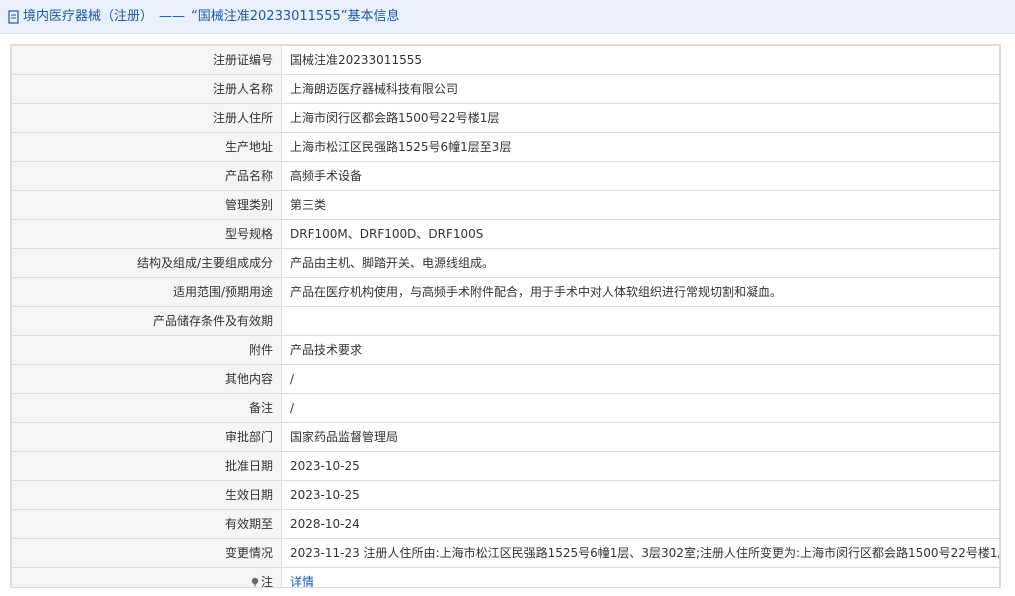 This screenshot has width=1015, height=596. I want to click on table-row: 注册人名称 上海朗迈医疗器械科技有限公司, so click(505, 89).